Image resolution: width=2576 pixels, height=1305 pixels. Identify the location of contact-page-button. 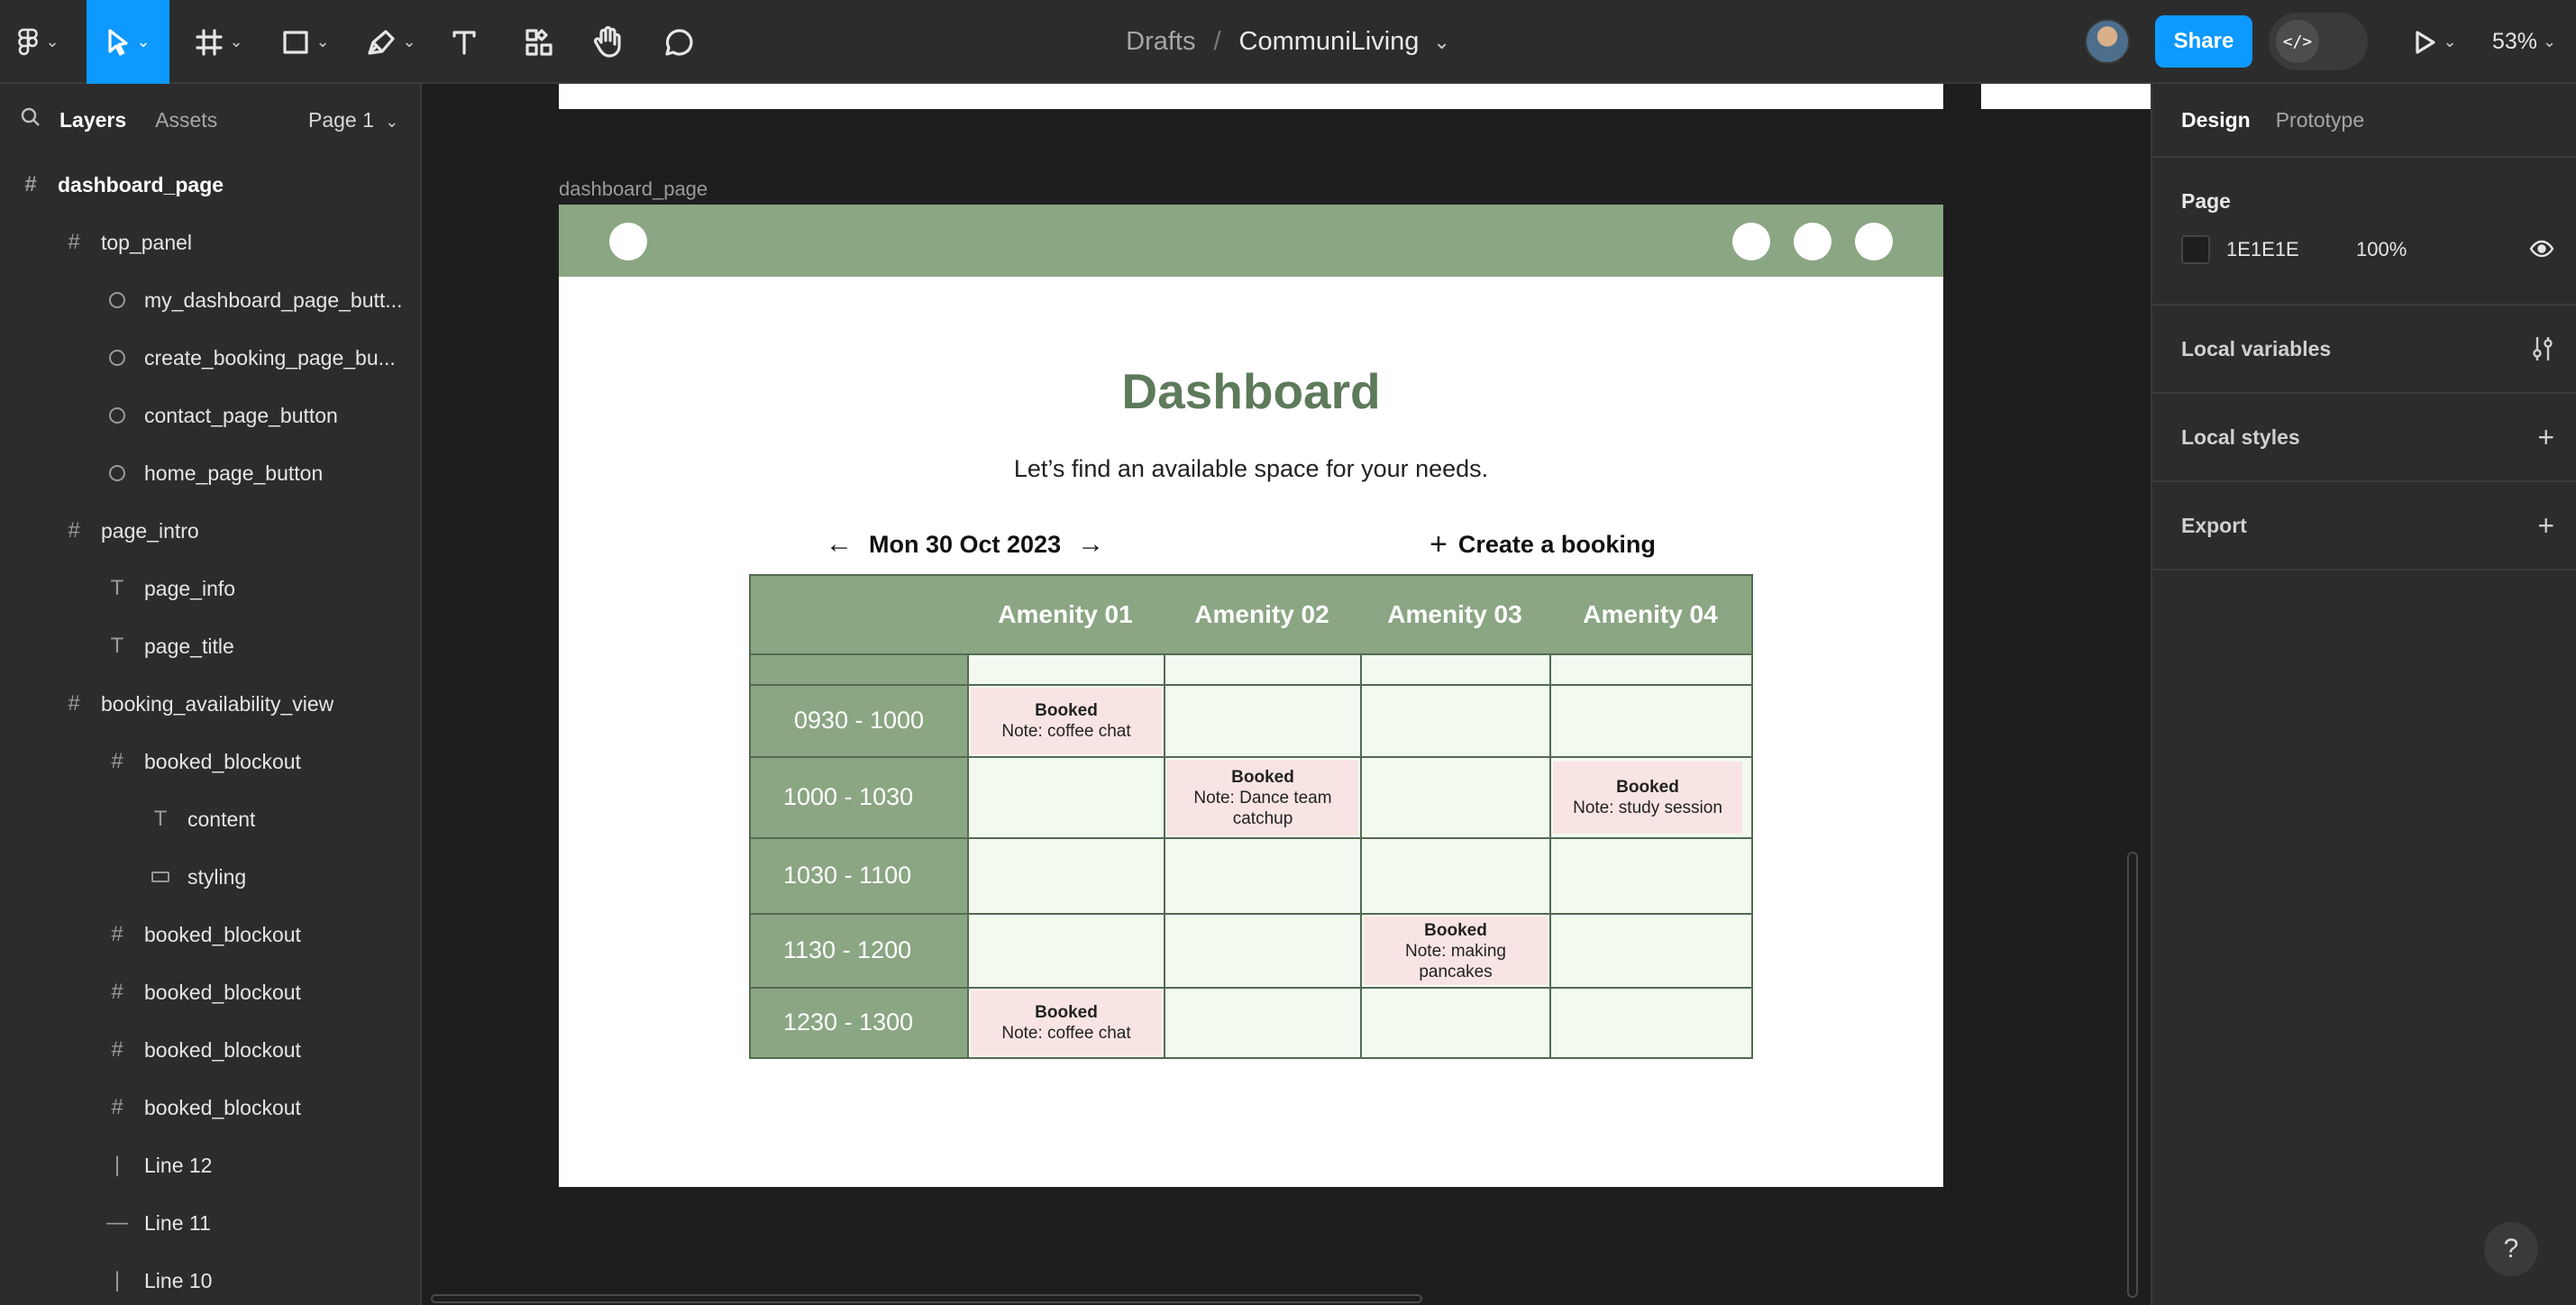
(1751, 241).